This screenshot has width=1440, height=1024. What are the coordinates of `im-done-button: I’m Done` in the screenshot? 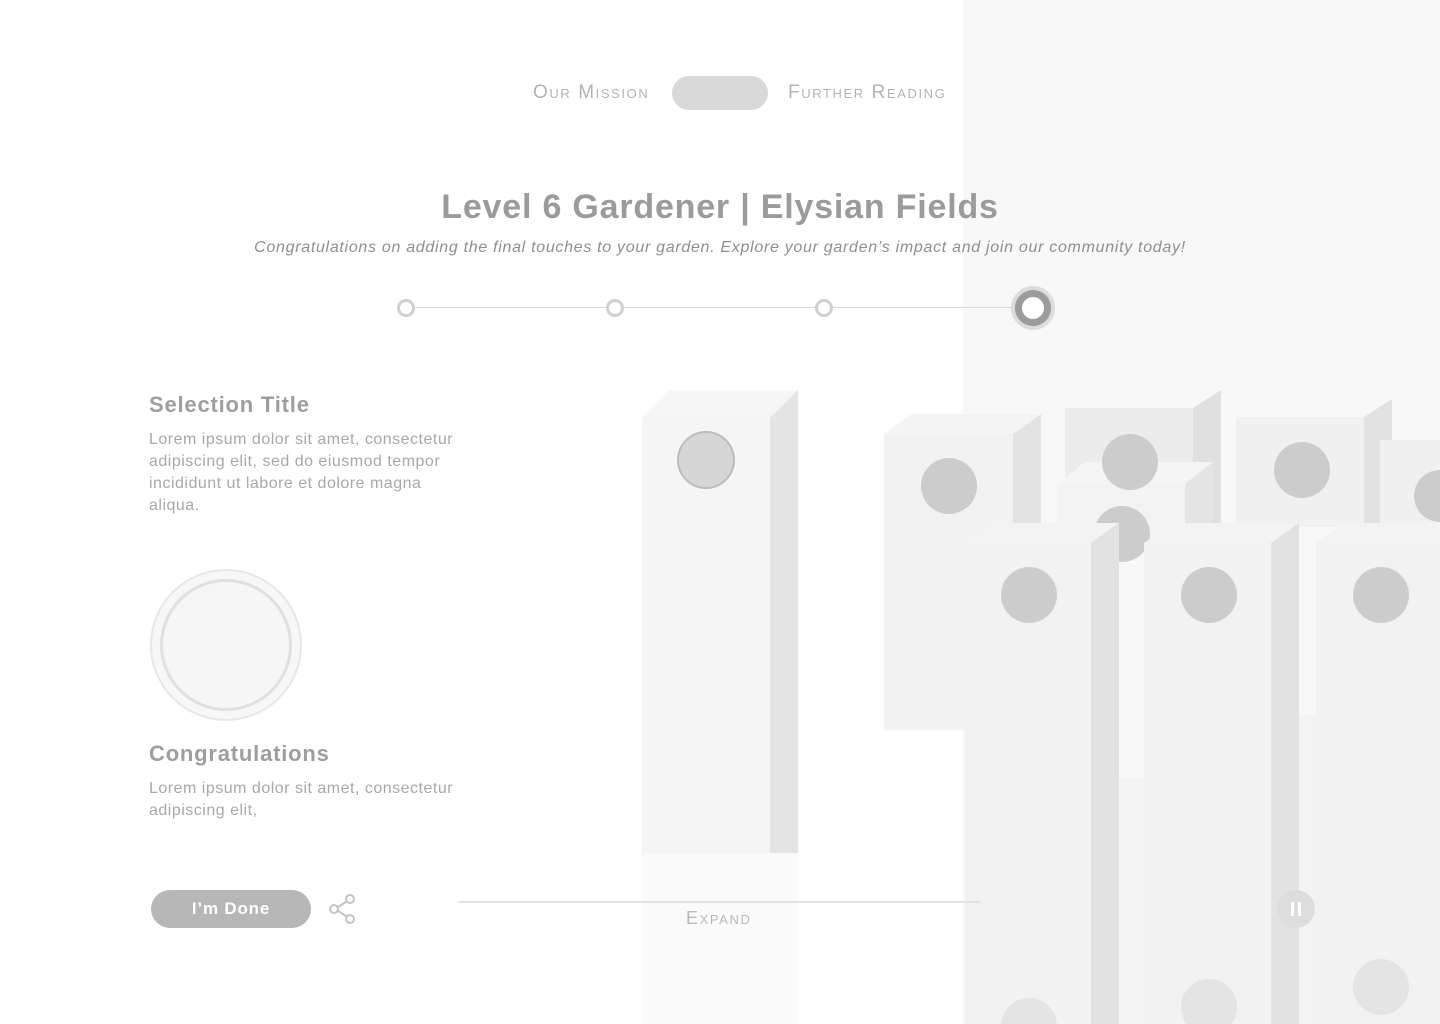 It's located at (231, 909).